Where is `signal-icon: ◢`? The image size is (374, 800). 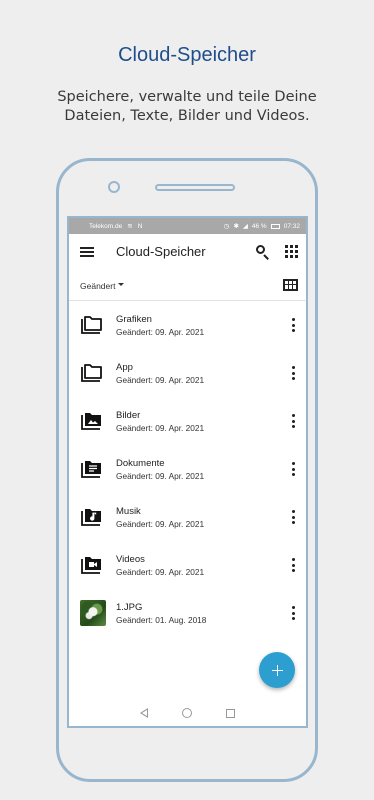 signal-icon: ◢ is located at coordinates (245, 226).